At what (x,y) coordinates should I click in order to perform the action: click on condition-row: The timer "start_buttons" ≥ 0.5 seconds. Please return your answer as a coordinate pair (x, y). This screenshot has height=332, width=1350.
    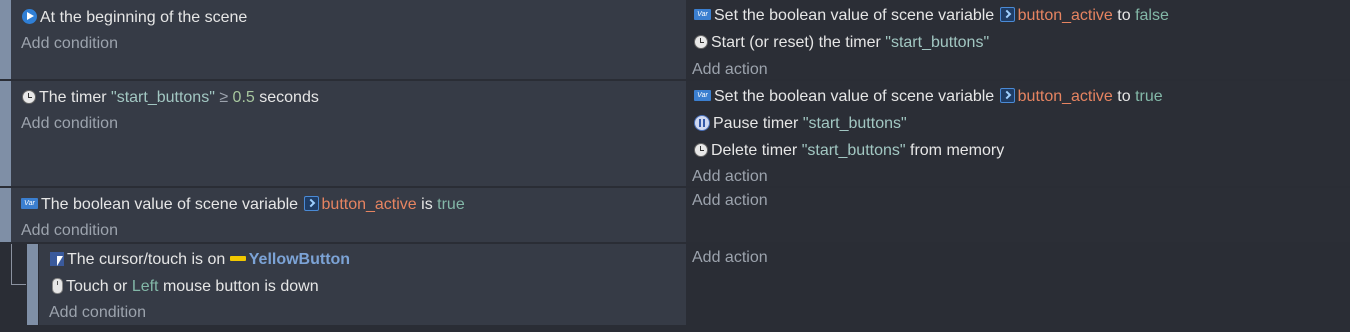
    Looking at the image, I should click on (170, 98).